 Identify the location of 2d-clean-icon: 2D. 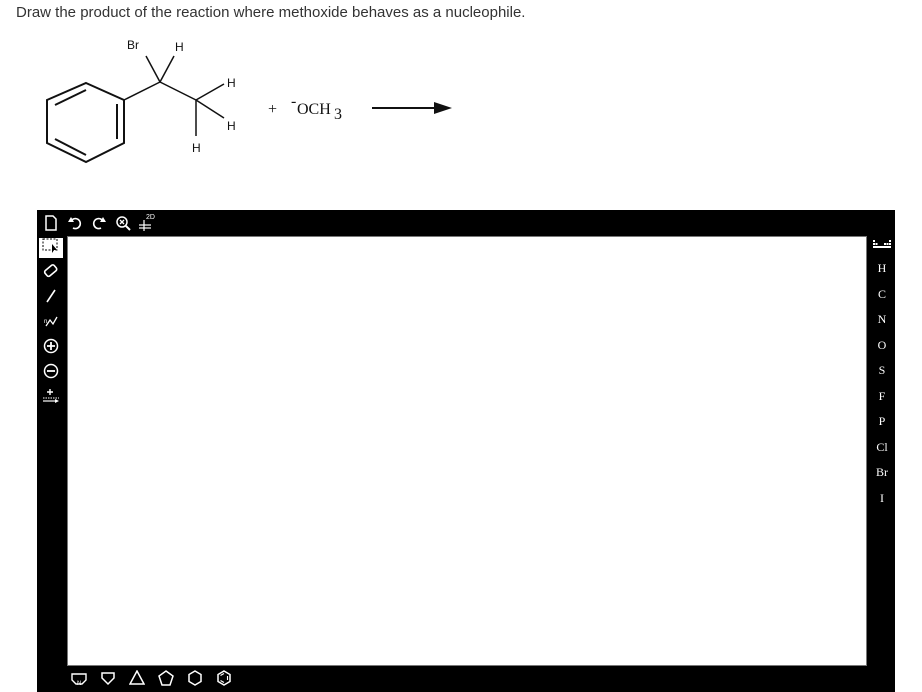
(147, 223).